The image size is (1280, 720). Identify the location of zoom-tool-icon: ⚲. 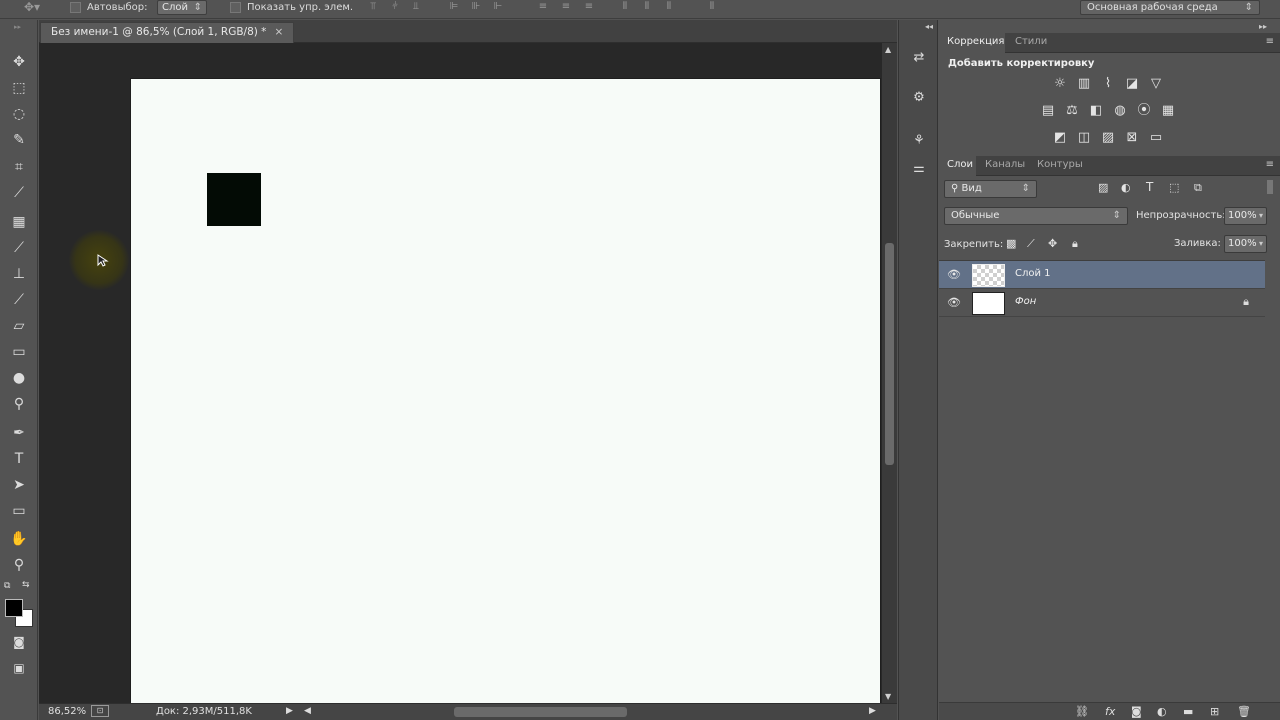
(19, 565).